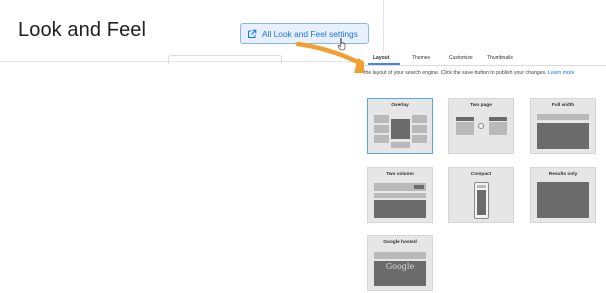 The height and width of the screenshot is (293, 606). What do you see at coordinates (500, 58) in the screenshot?
I see `tab-thumbnails: Thumbnails` at bounding box center [500, 58].